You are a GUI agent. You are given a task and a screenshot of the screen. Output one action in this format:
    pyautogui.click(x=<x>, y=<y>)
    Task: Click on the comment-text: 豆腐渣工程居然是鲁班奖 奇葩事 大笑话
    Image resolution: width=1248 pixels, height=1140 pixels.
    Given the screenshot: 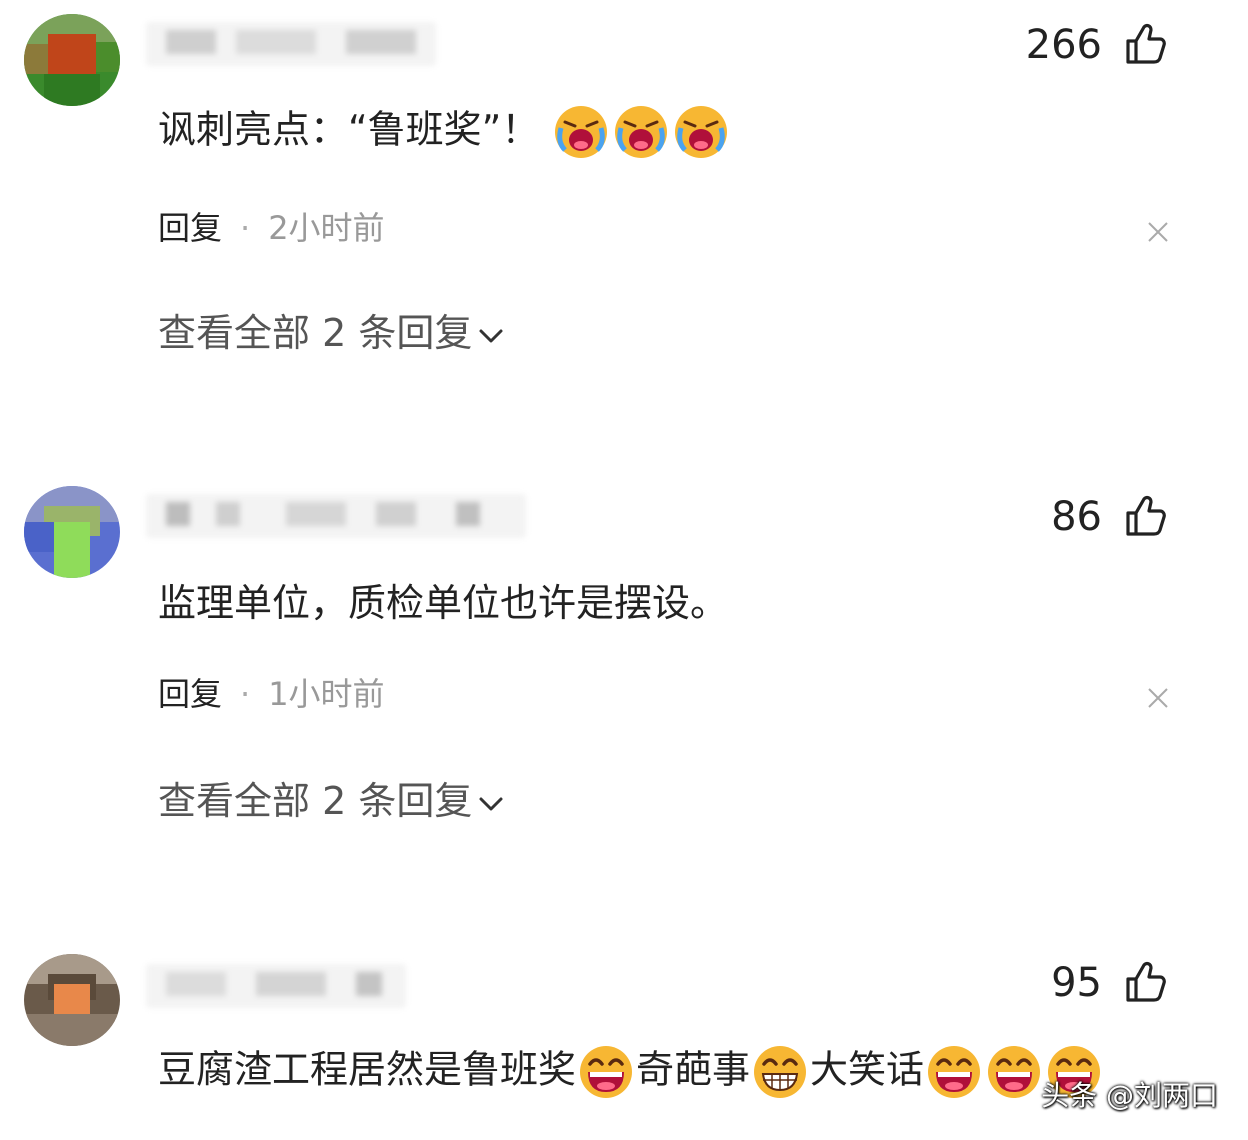 What is the action you would take?
    pyautogui.click(x=631, y=1072)
    